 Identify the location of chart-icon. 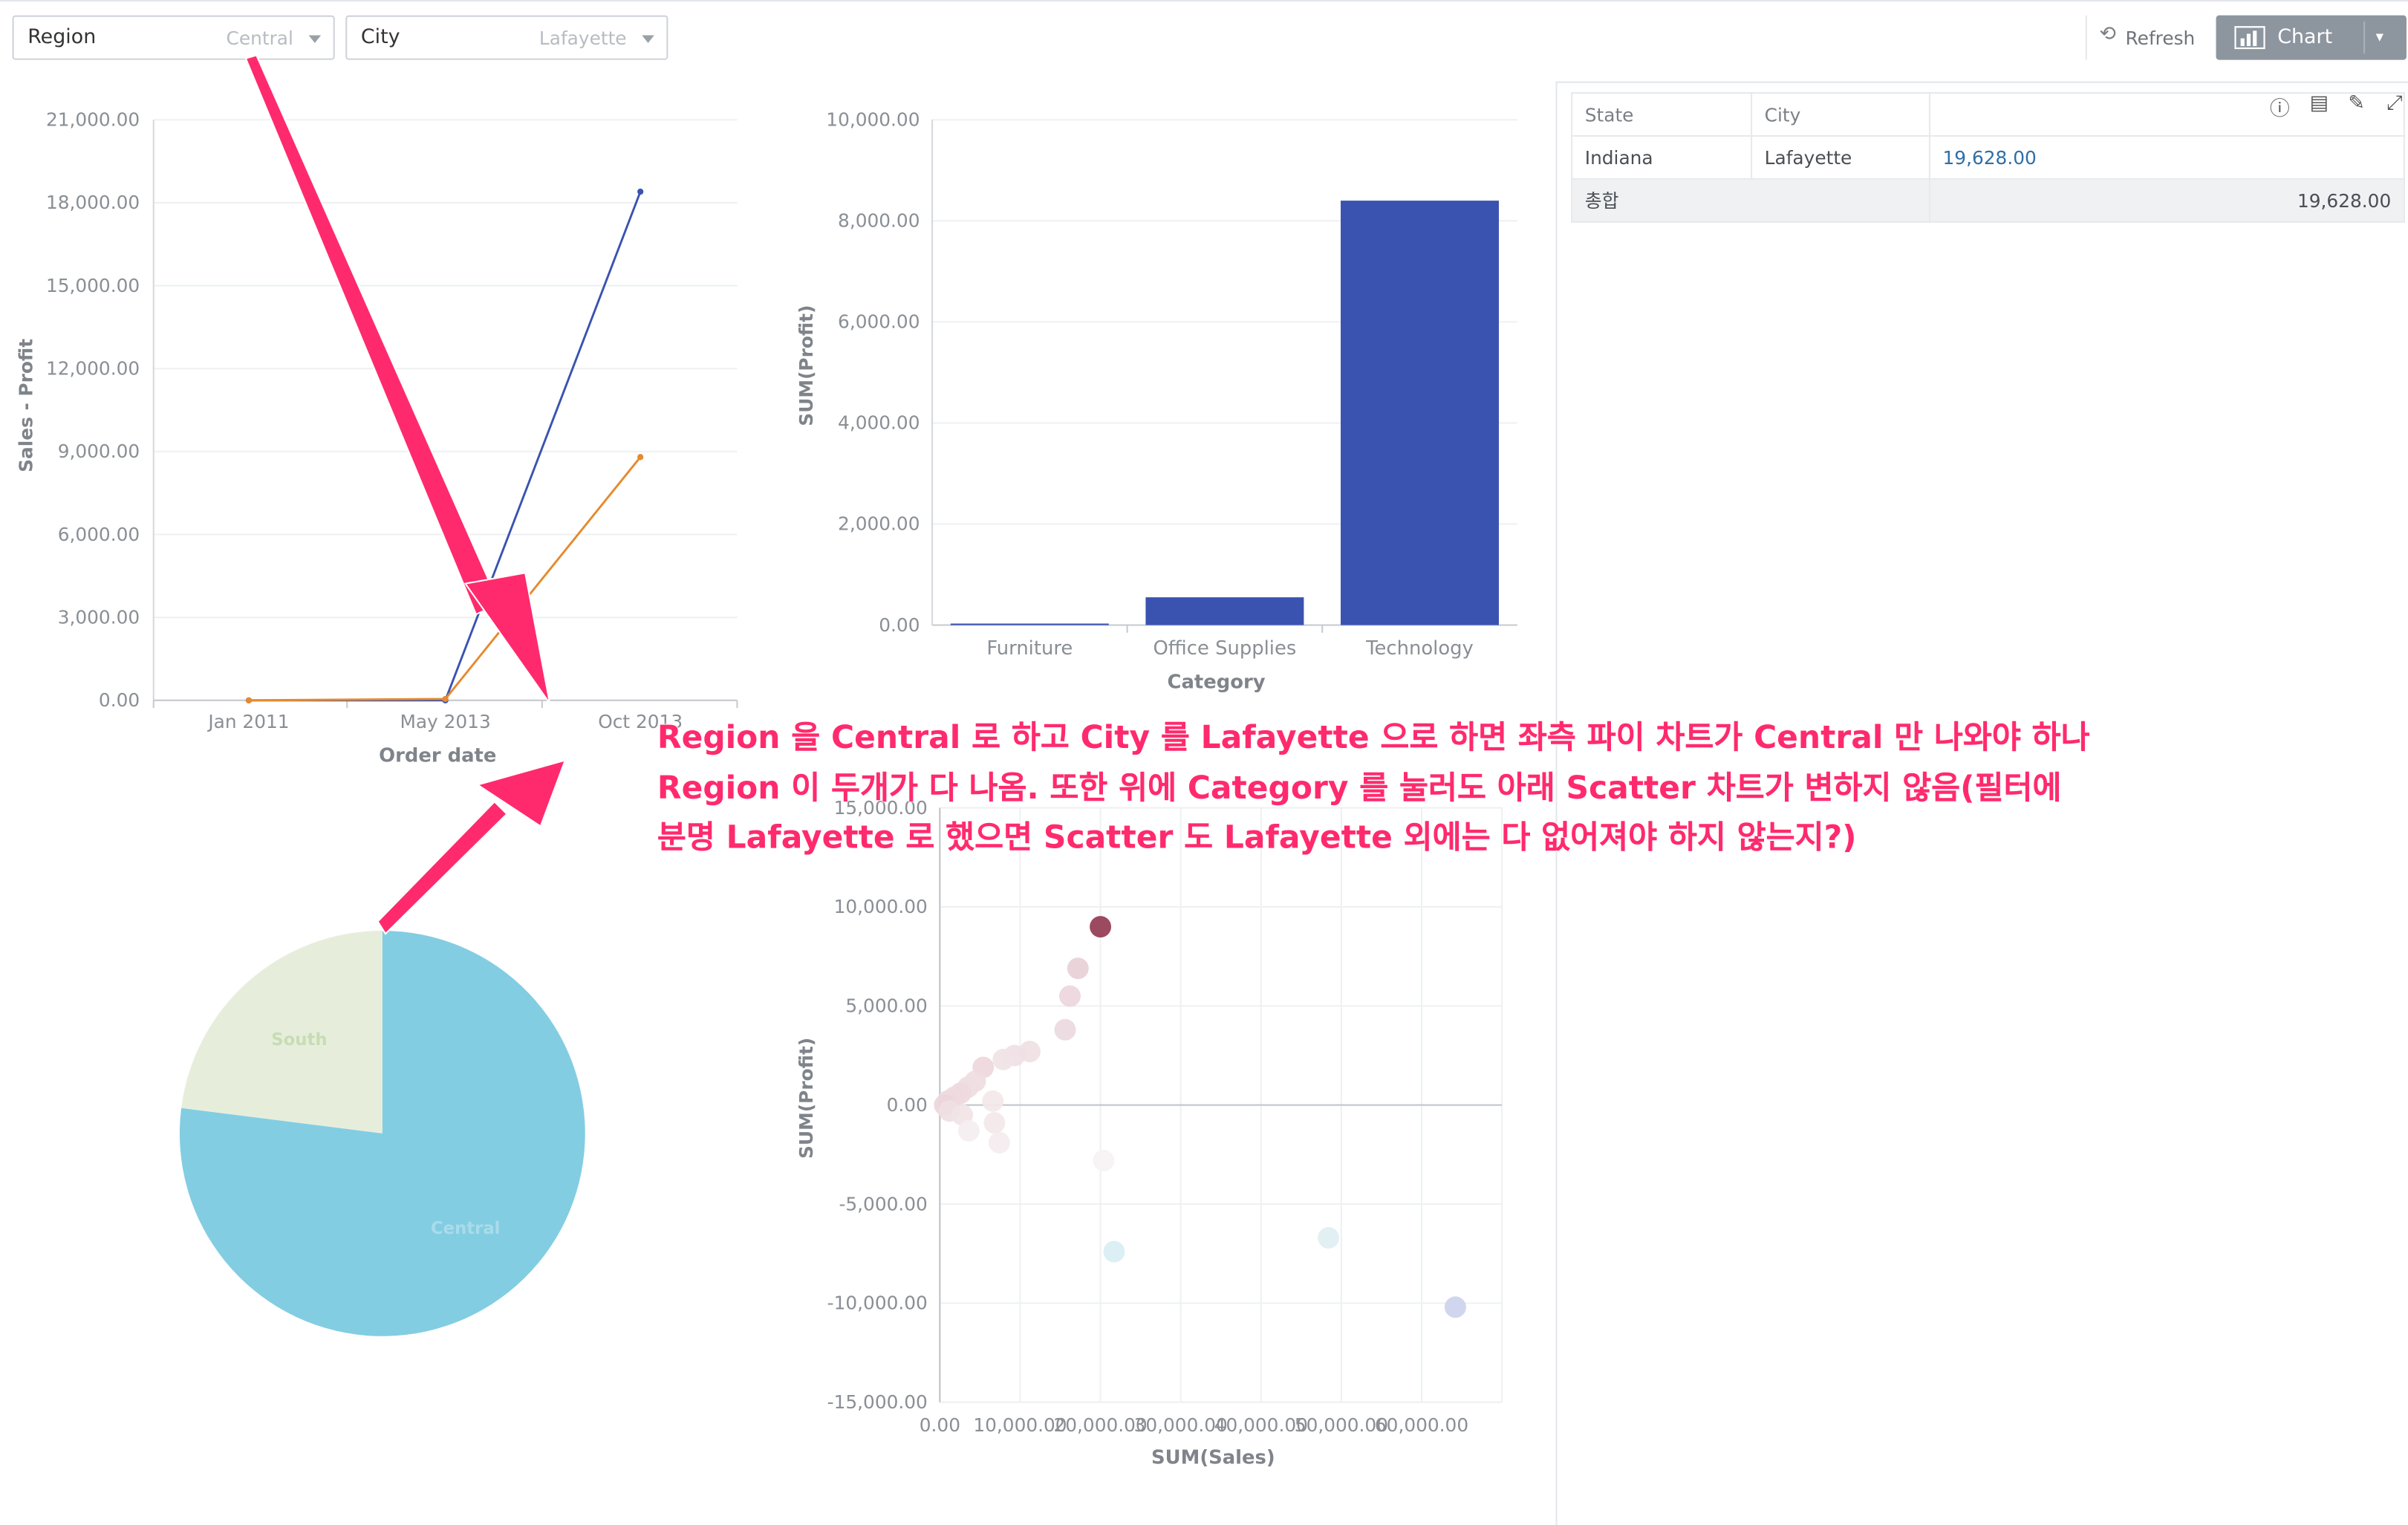
(2249, 38).